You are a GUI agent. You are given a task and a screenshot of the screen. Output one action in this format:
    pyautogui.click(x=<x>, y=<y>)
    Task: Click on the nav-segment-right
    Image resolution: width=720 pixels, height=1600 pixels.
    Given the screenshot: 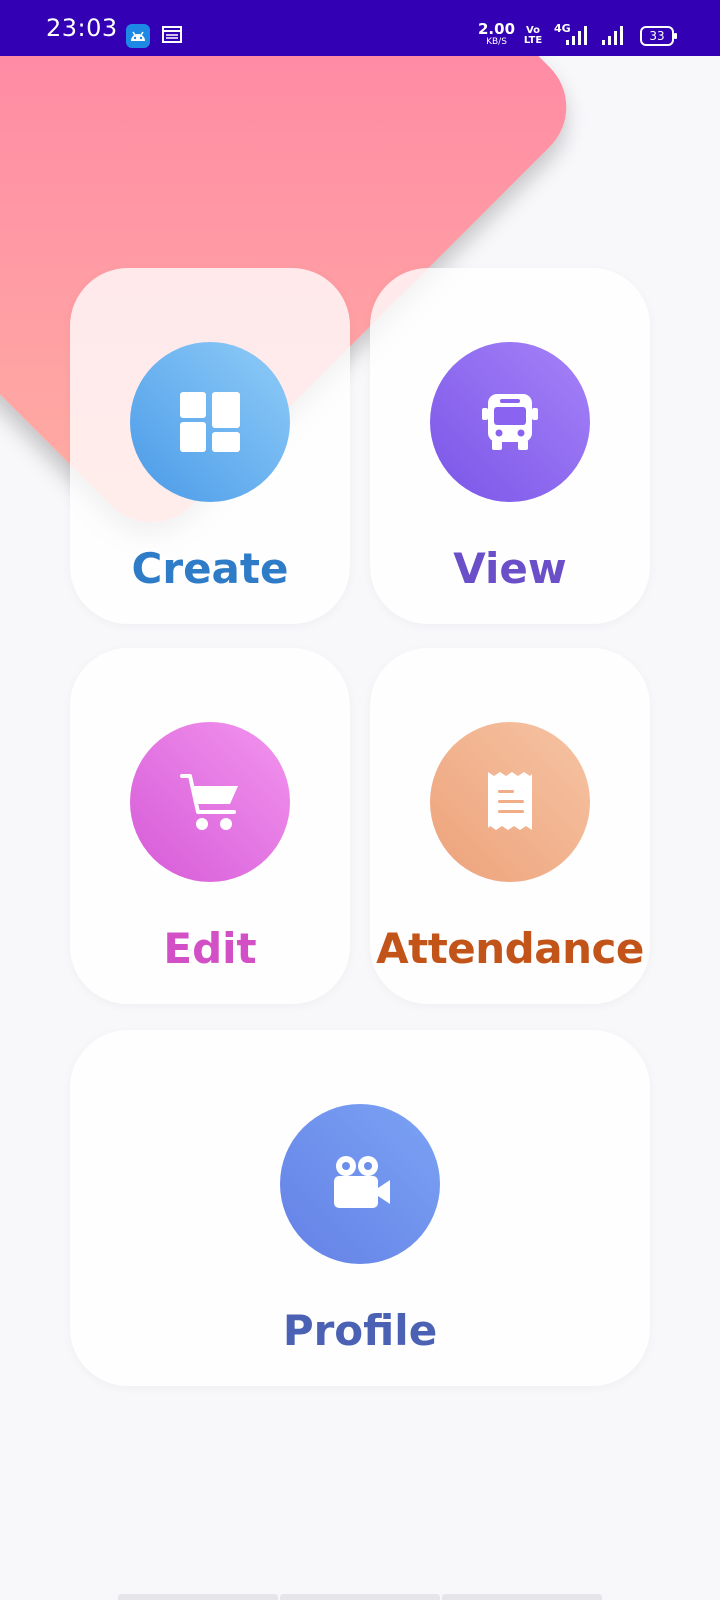 What is the action you would take?
    pyautogui.click(x=522, y=1597)
    